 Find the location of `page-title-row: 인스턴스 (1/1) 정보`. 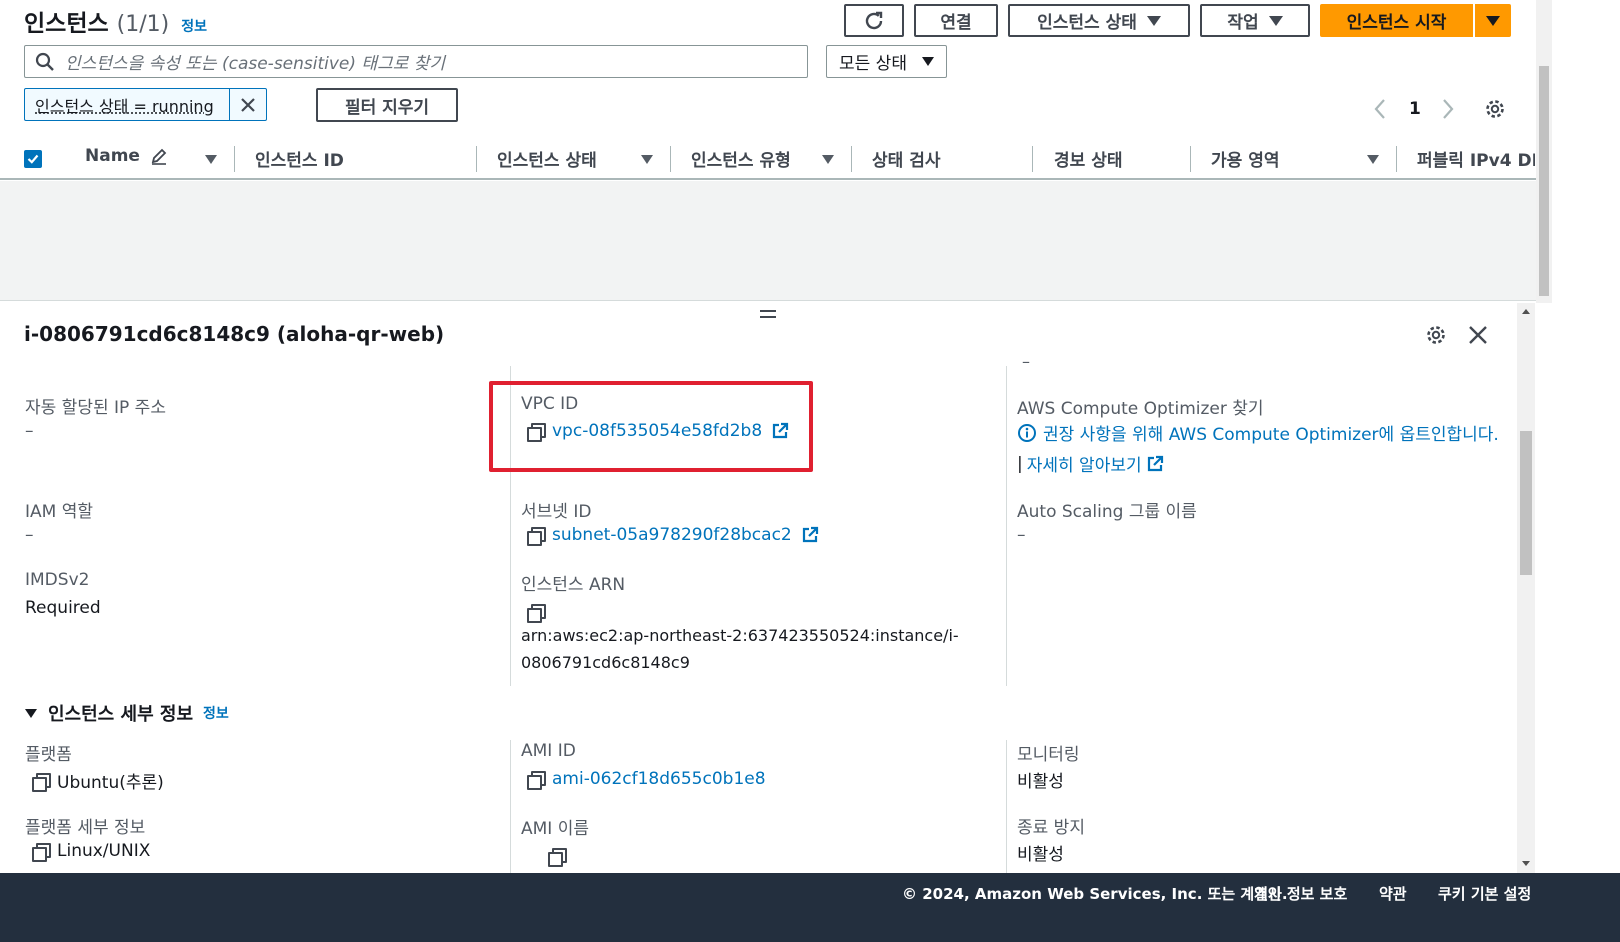

page-title-row: 인스턴스 (1/1) 정보 is located at coordinates (115, 21).